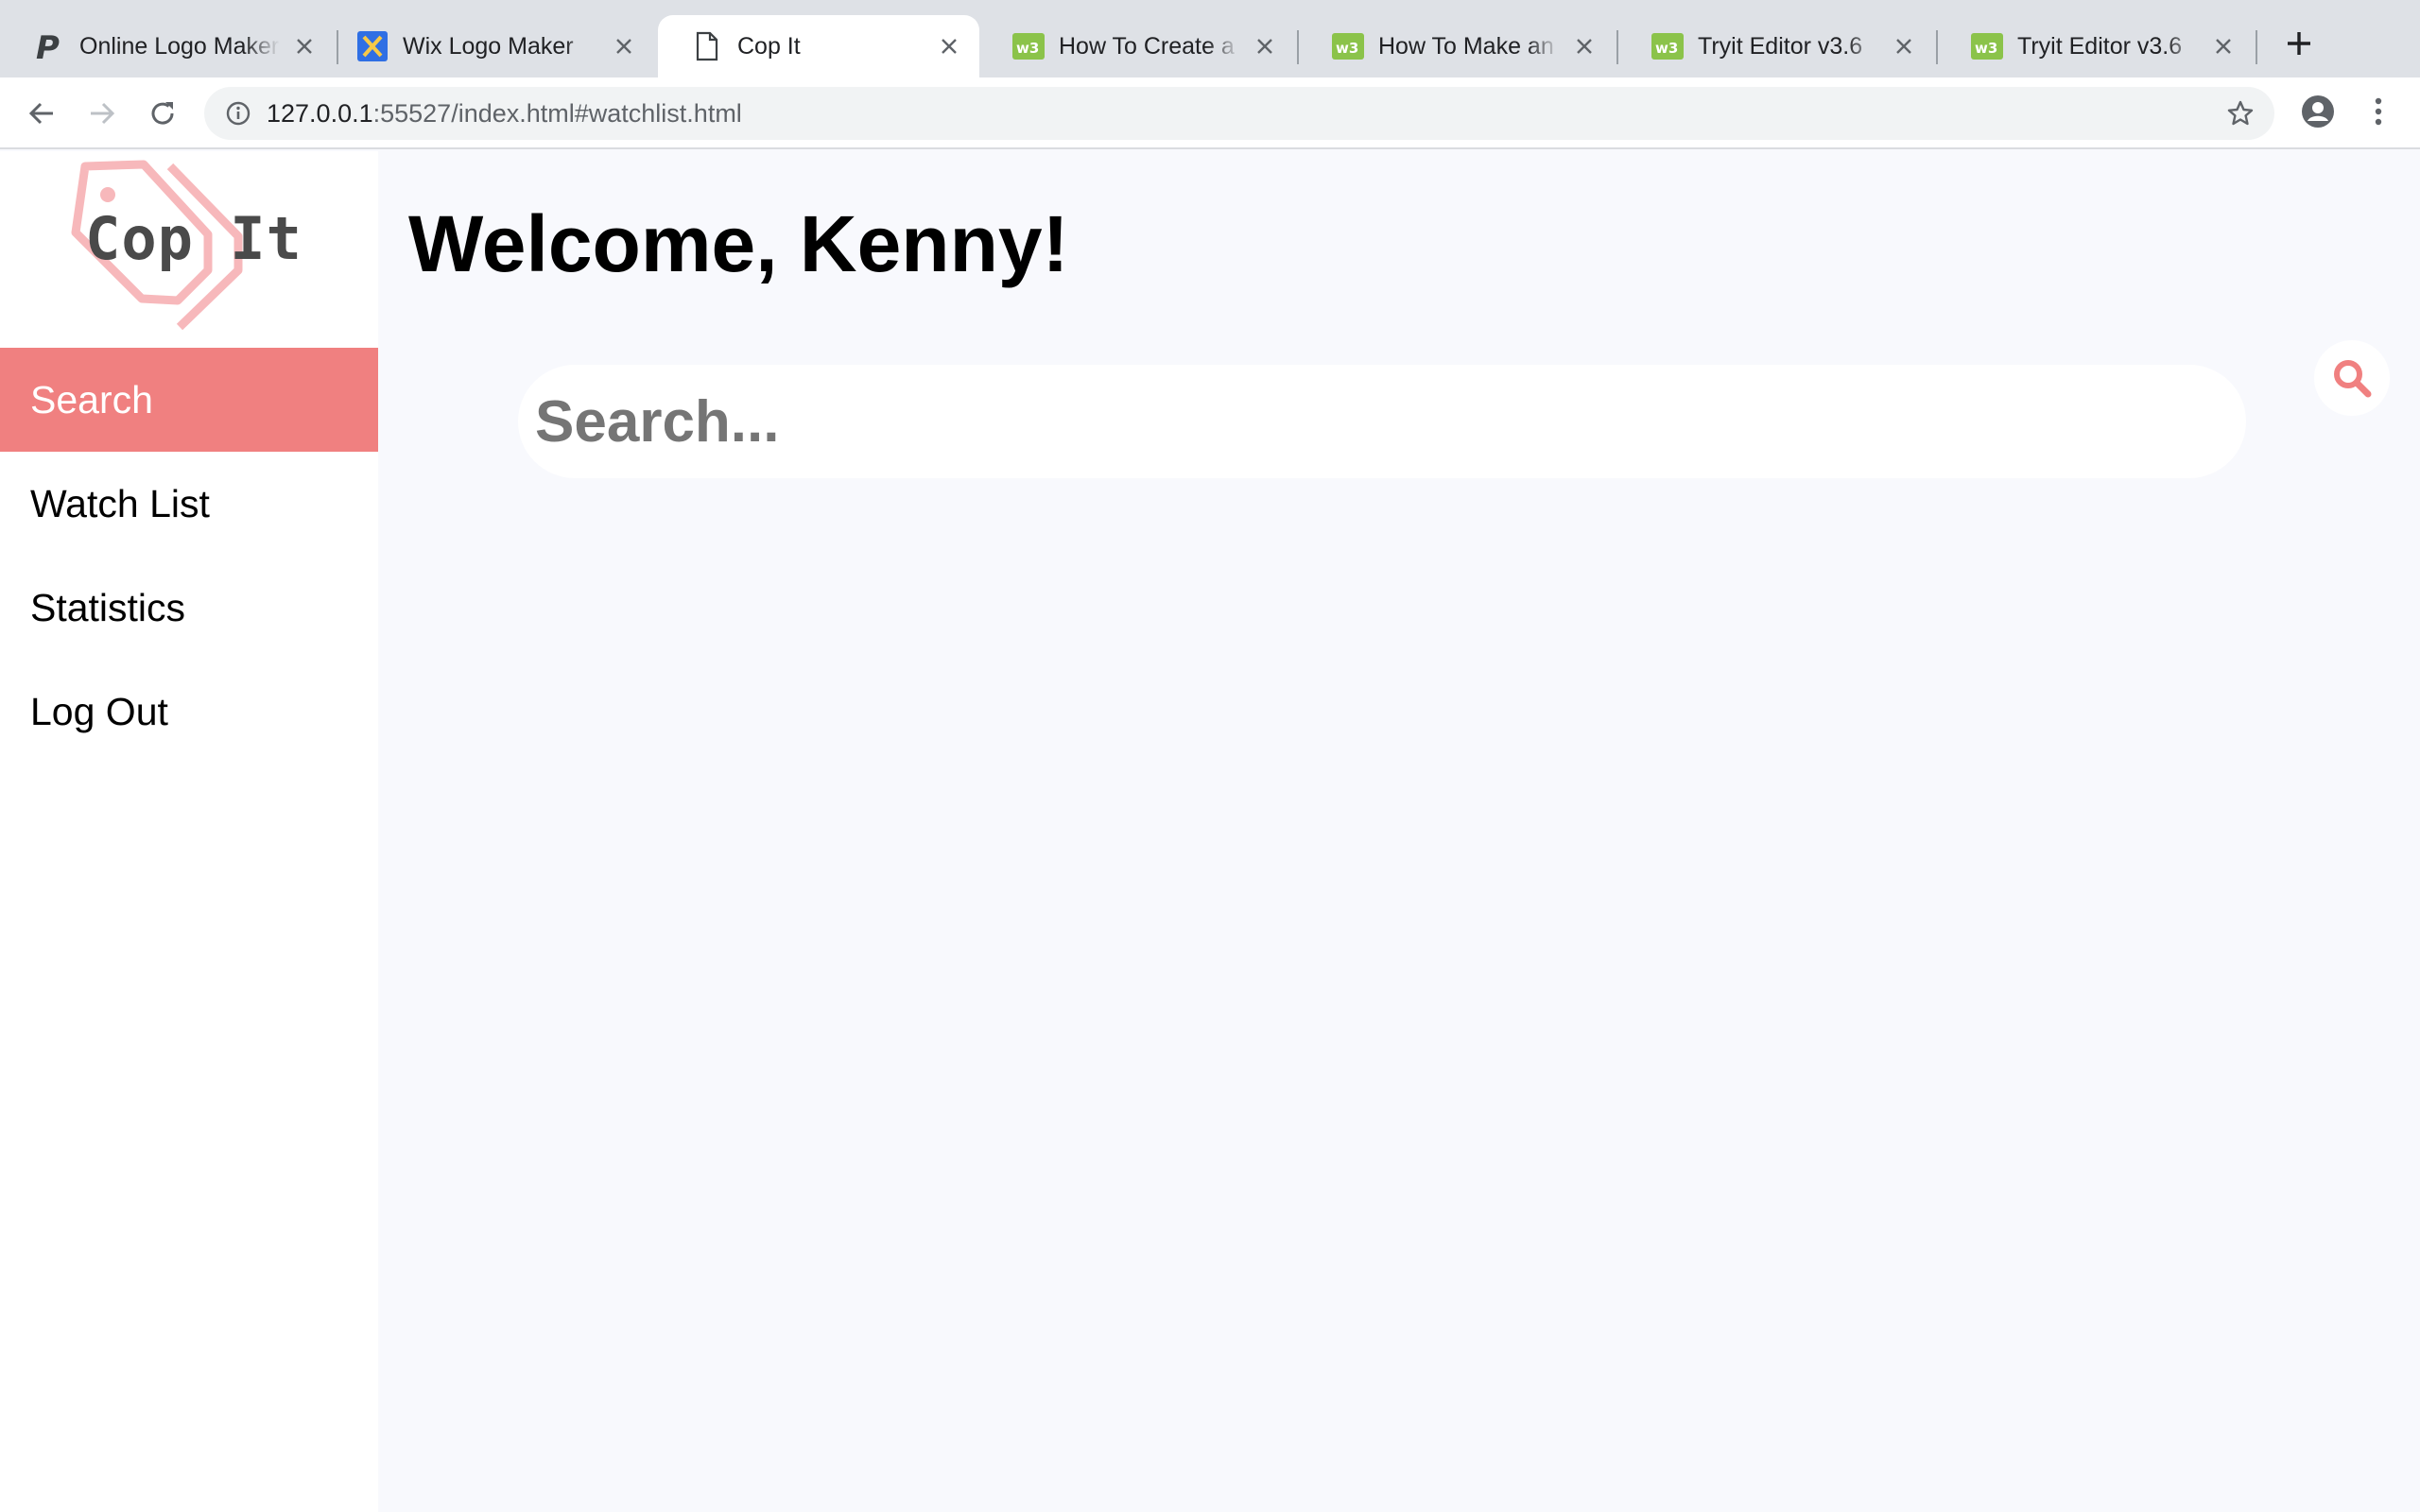  I want to click on search-input, so click(1382, 421).